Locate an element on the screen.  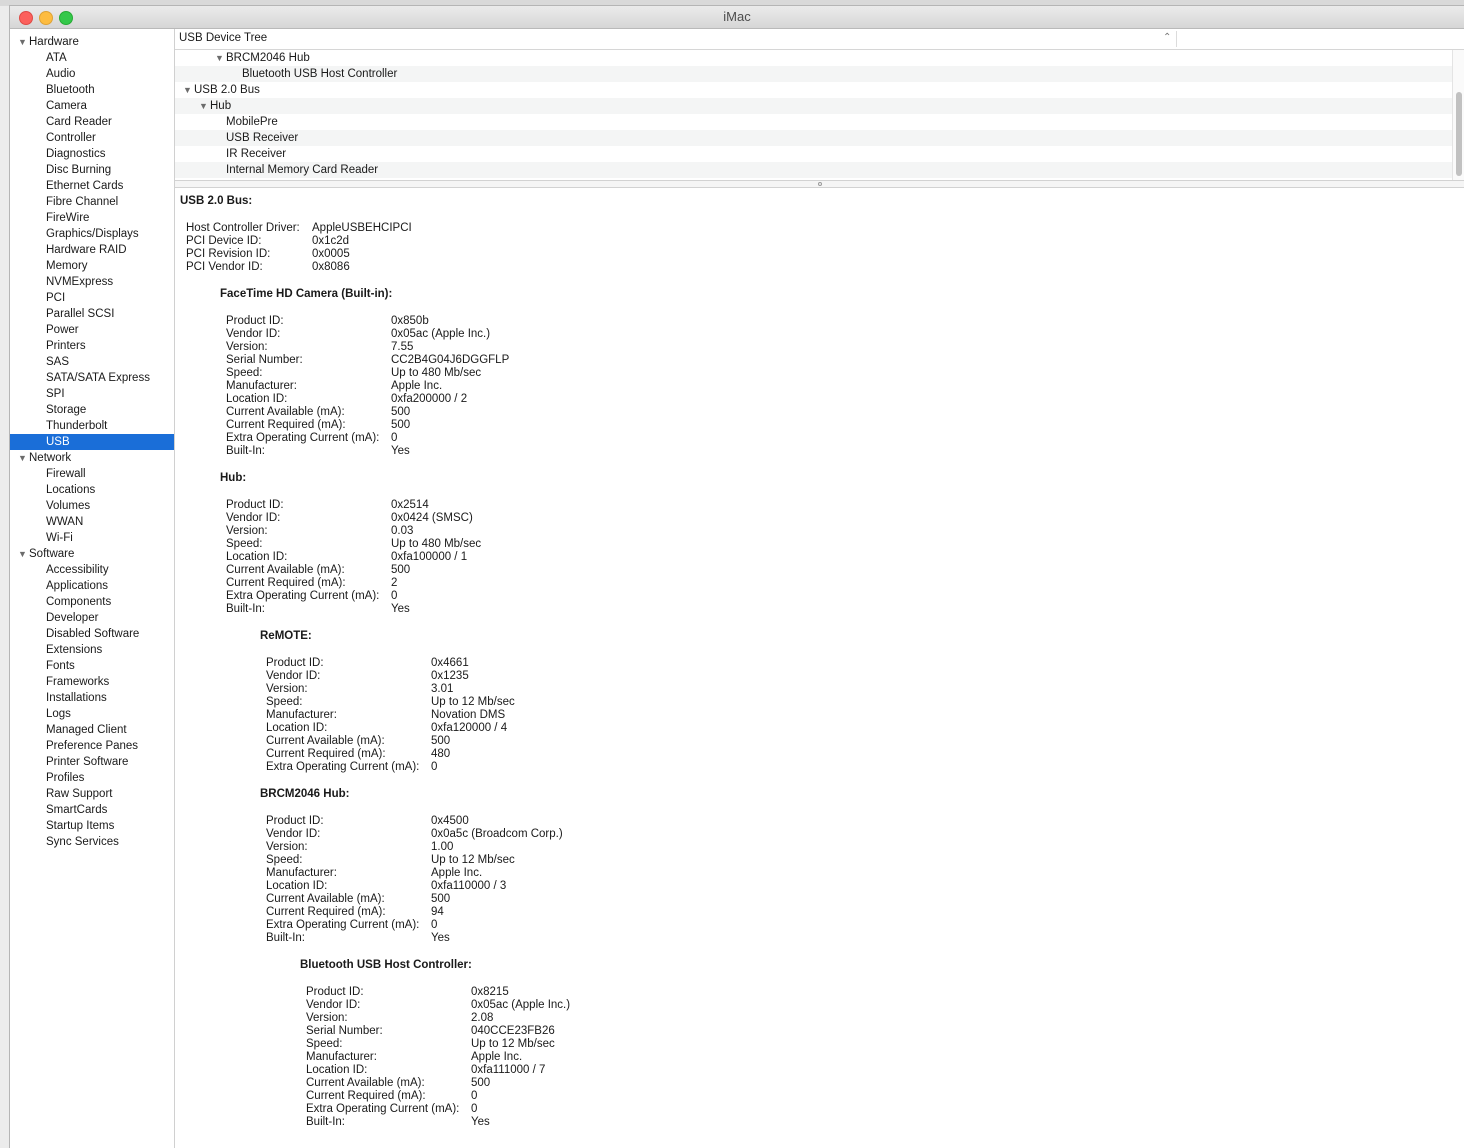
tree-scrollbar is located at coordinates (1458, 115).